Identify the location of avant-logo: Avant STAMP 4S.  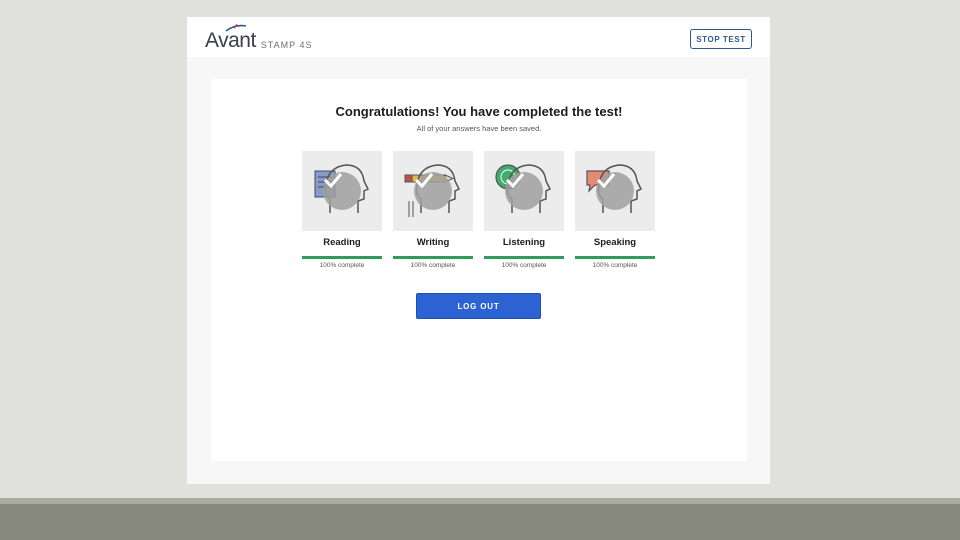
(259, 38).